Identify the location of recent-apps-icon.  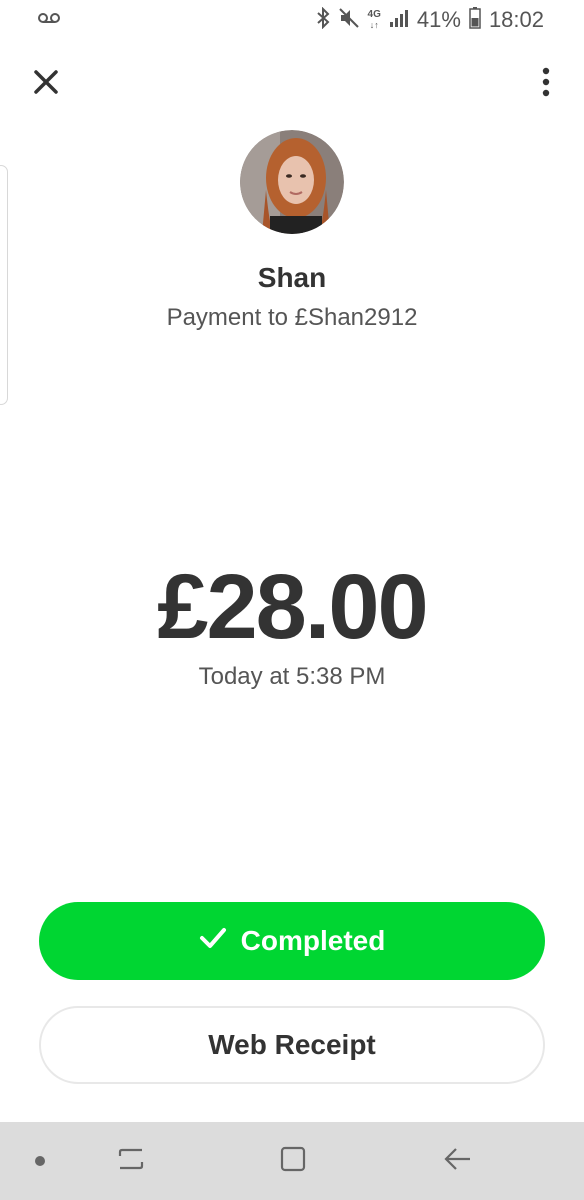
(131, 1161).